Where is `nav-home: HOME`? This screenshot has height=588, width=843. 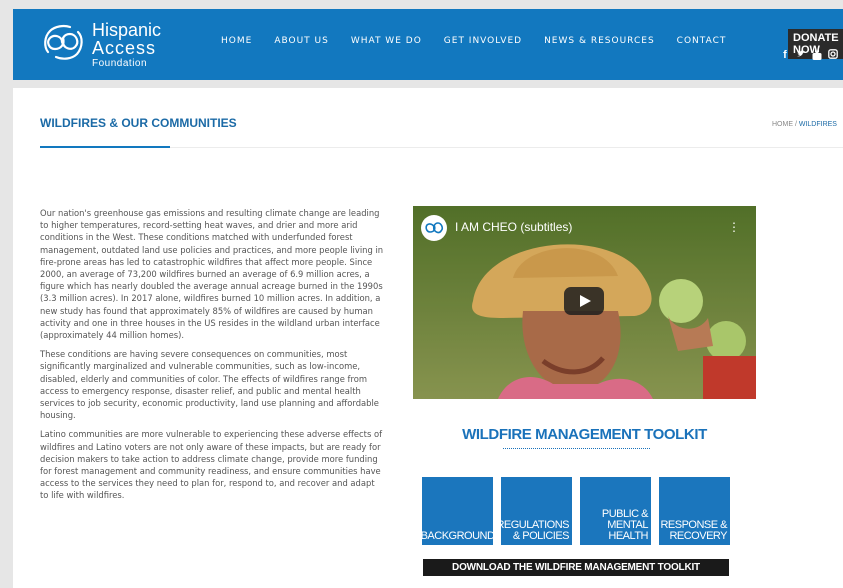
nav-home: HOME is located at coordinates (236, 41).